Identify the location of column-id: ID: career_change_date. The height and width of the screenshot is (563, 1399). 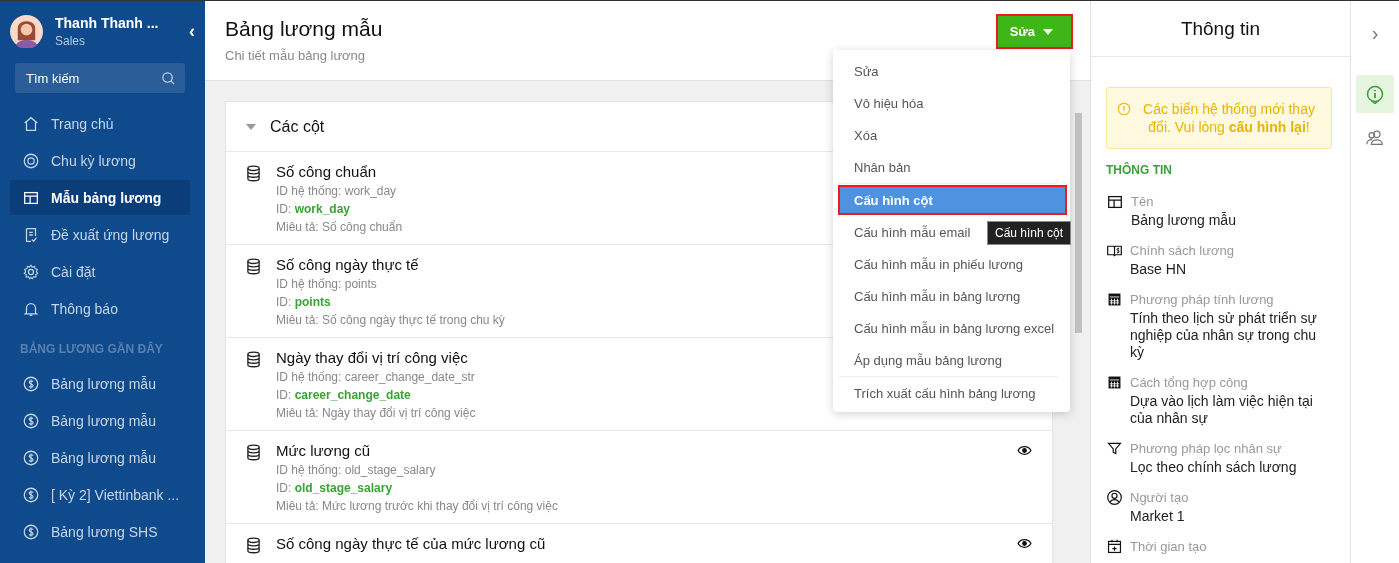
(343, 395).